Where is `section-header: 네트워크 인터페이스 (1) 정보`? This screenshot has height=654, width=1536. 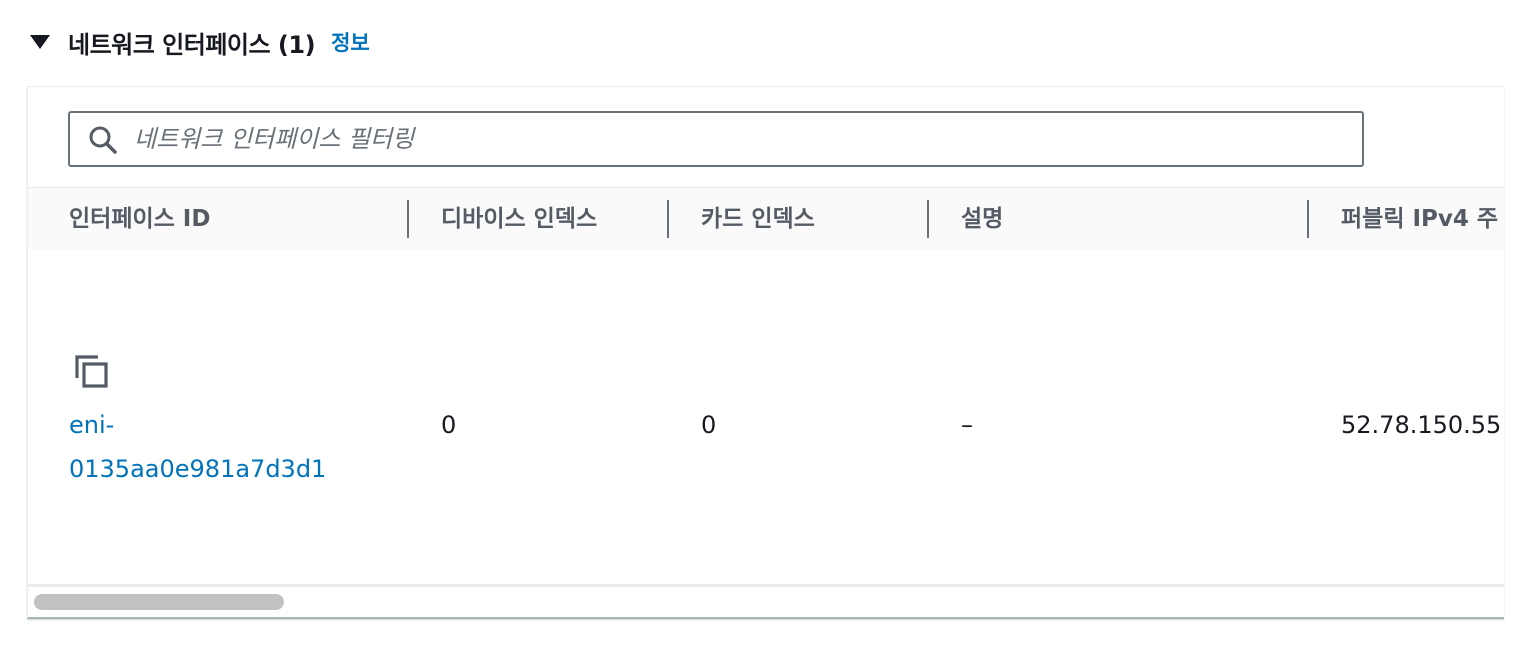 section-header: 네트워크 인터페이스 (1) 정보 is located at coordinates (199, 42).